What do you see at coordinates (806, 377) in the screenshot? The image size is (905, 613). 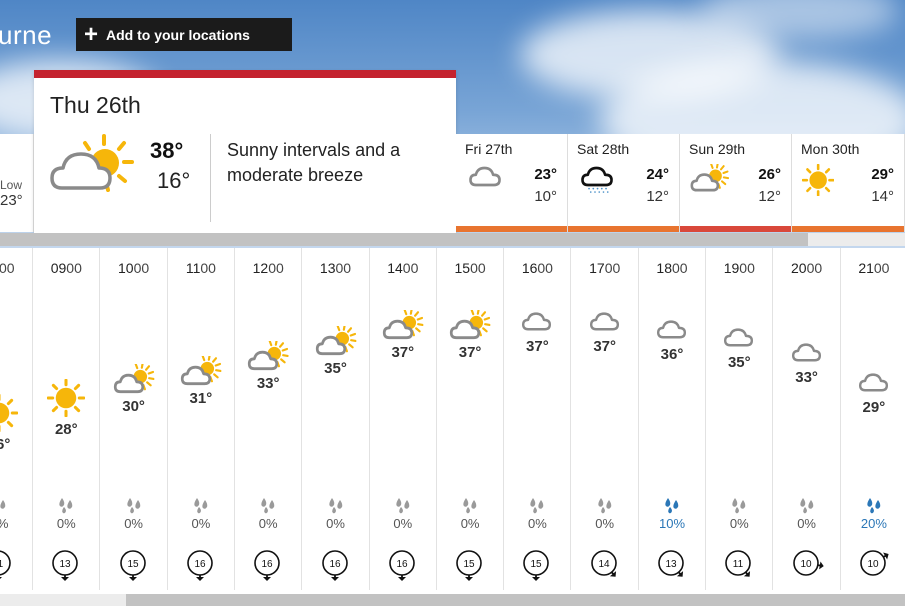 I see `hour-temp: 33°` at bounding box center [806, 377].